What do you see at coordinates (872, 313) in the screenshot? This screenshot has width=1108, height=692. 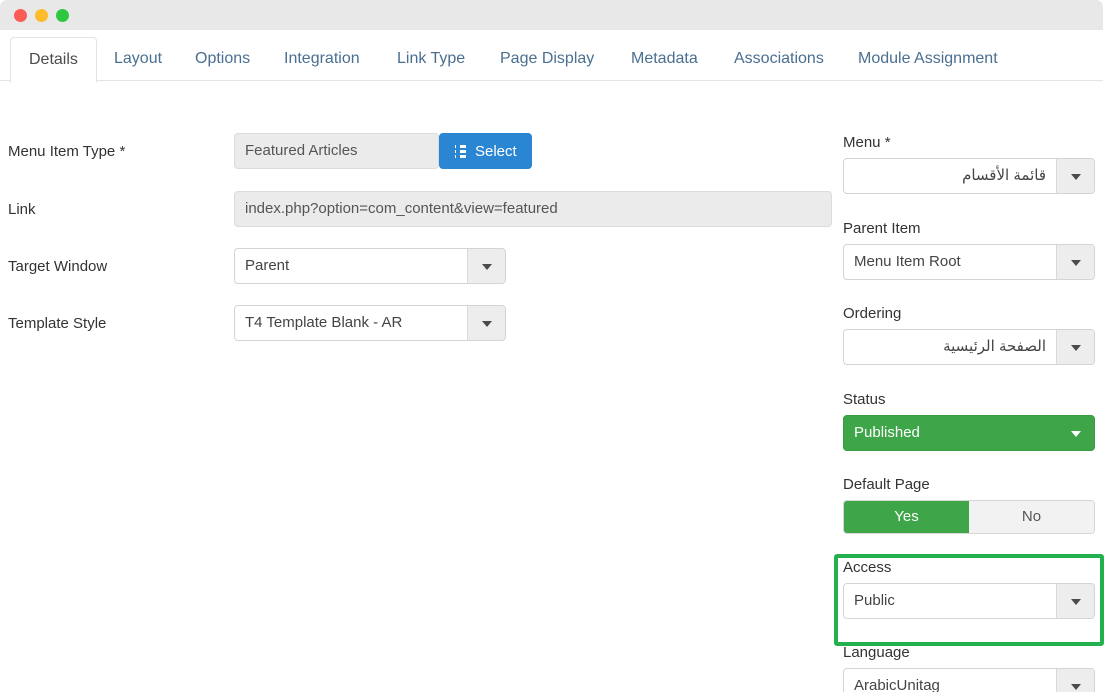 I see `ordering-label: Ordering` at bounding box center [872, 313].